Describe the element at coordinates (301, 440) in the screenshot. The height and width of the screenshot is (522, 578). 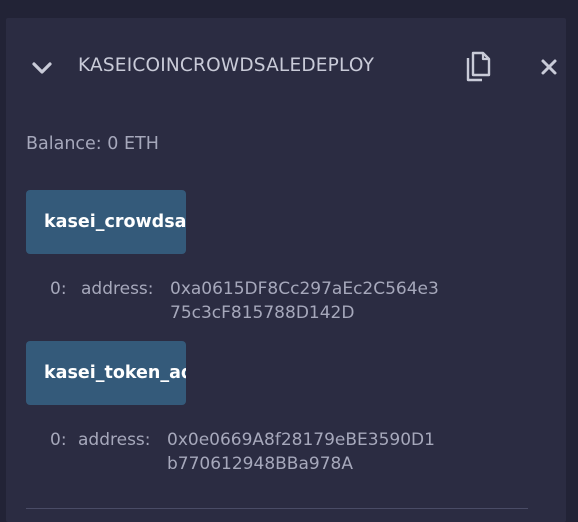
I see `result-value-line: 0x0e0669A8f28179eBE3590D1` at that location.